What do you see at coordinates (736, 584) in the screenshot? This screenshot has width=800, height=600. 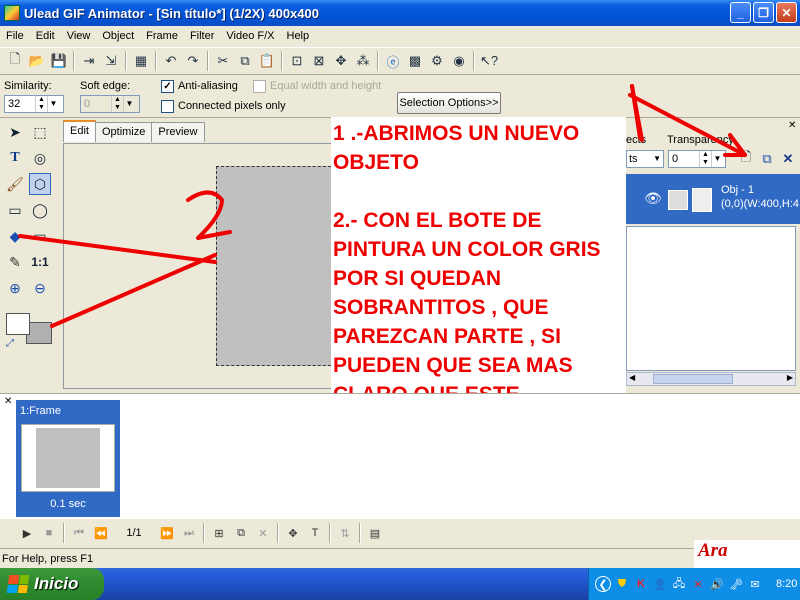 I see `tray-tool-icon: 🗝` at bounding box center [736, 584].